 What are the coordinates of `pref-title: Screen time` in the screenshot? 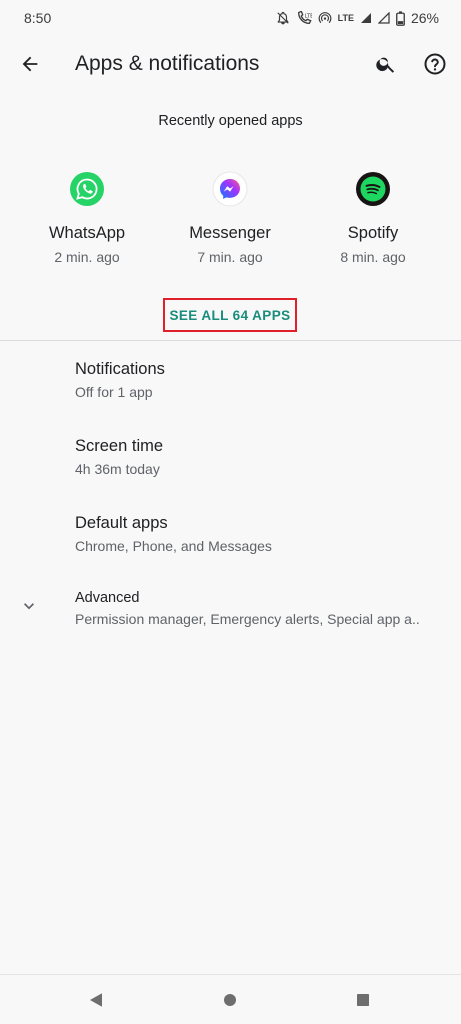 It's located at (119, 446).